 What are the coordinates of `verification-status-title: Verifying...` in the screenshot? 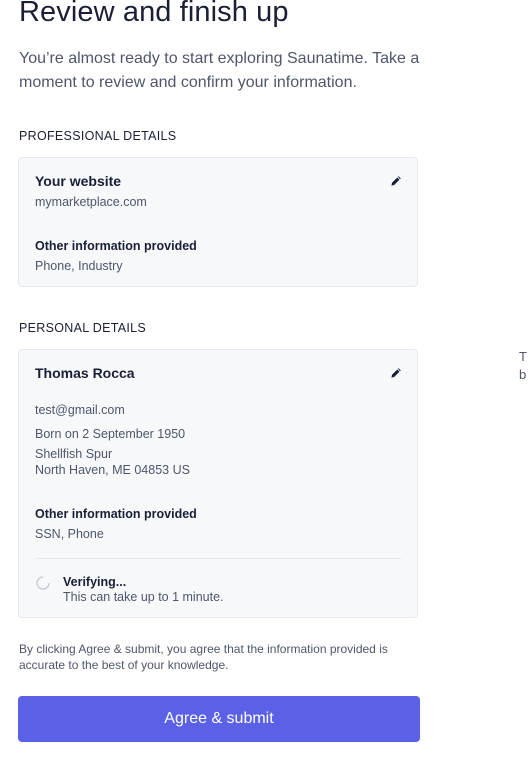 It's located at (95, 582).